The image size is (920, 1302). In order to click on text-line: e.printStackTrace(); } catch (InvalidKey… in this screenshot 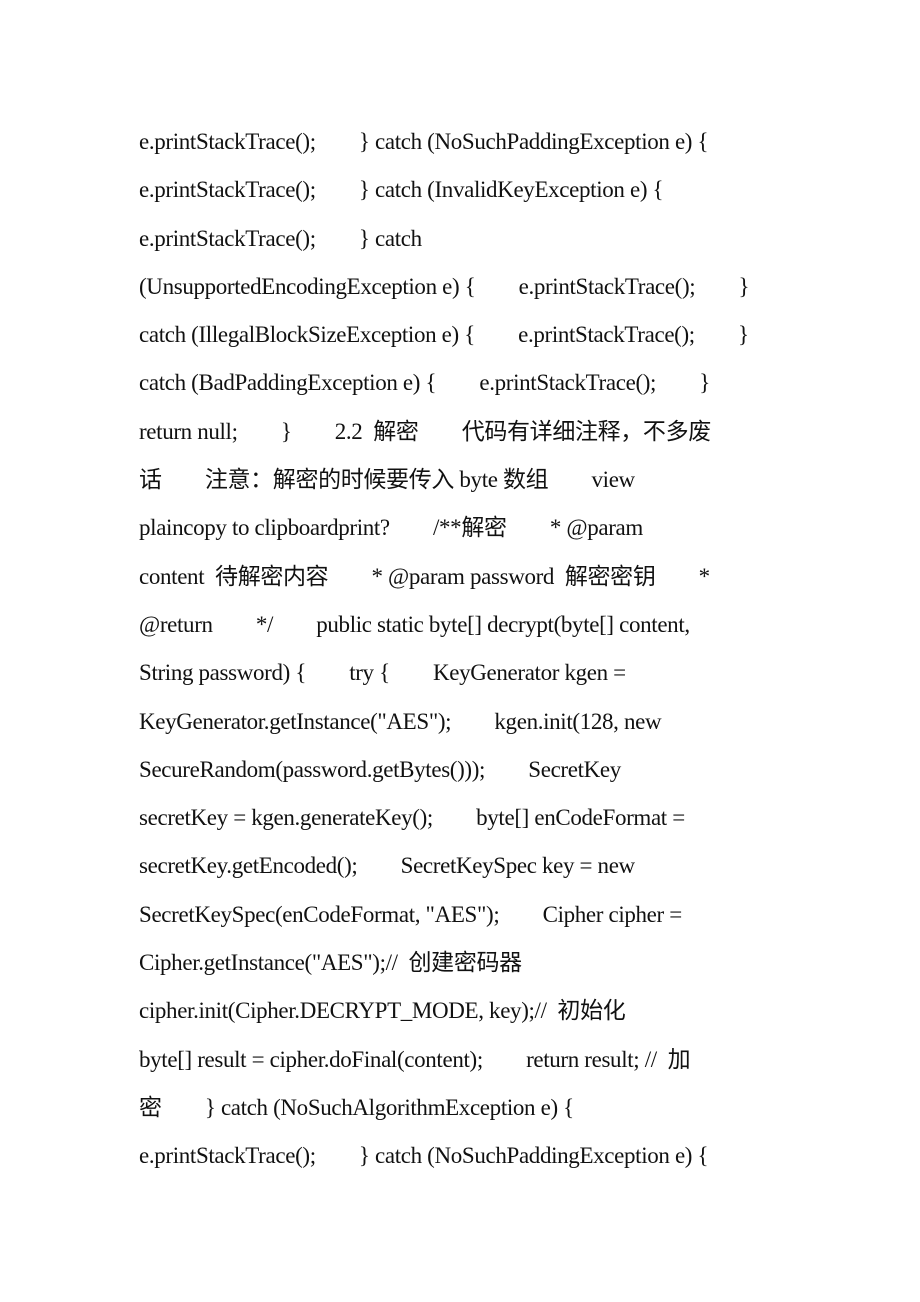, I will do `click(401, 190)`.